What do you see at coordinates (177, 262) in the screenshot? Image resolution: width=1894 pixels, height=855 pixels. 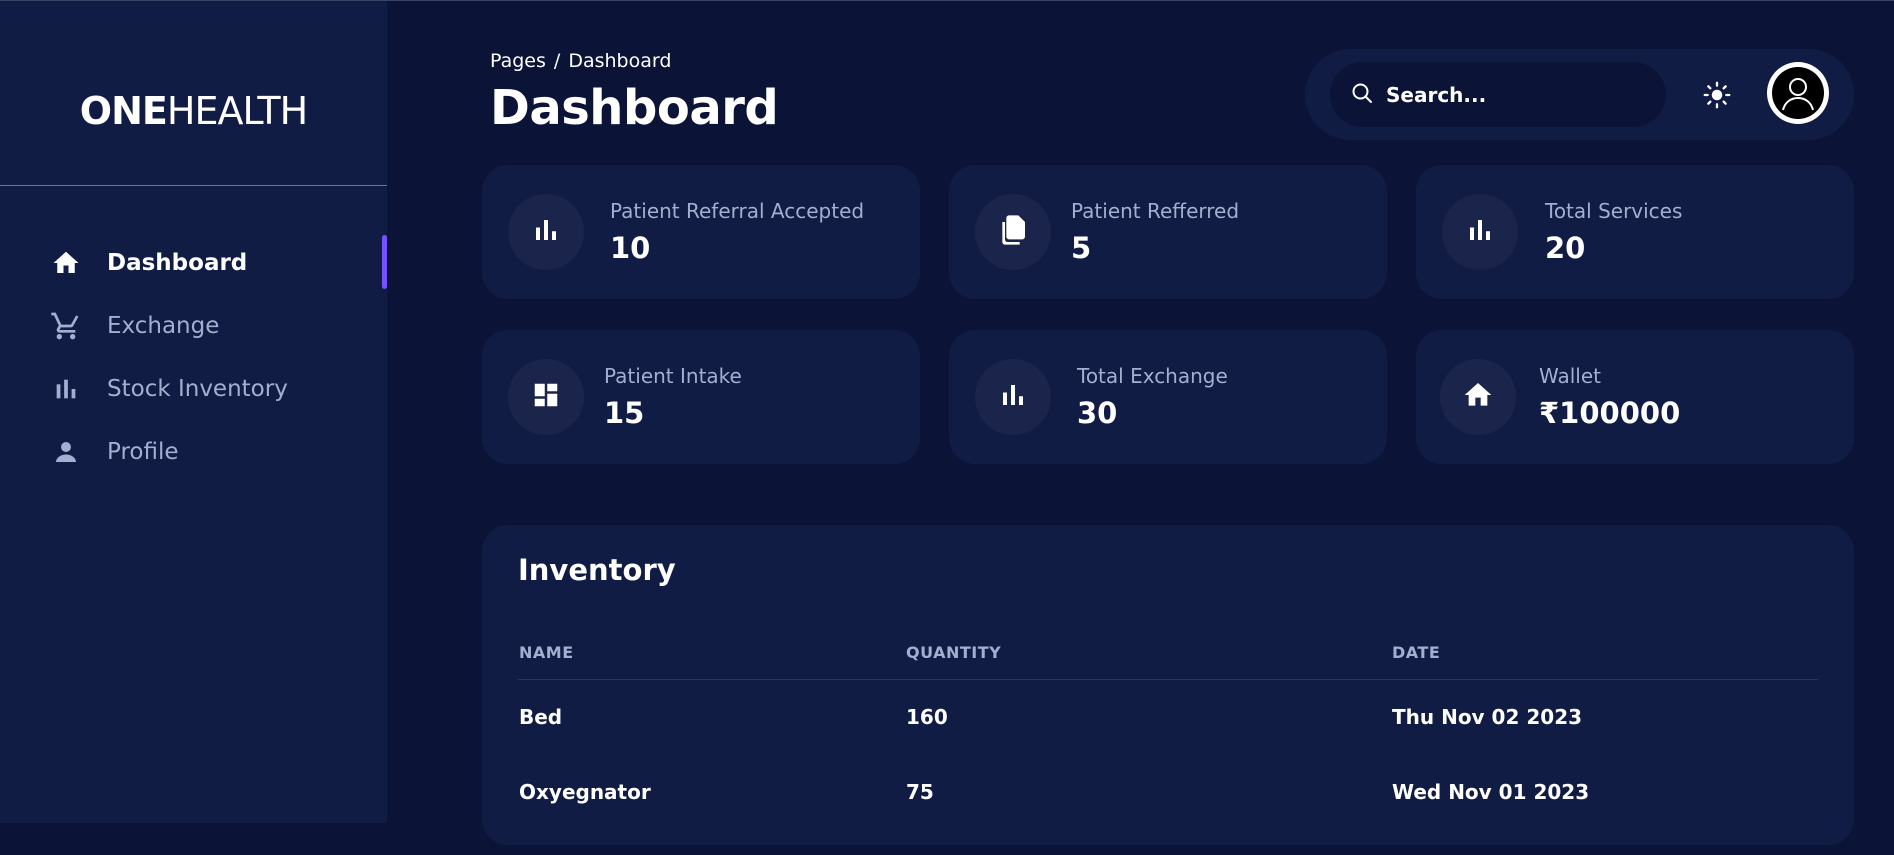 I see `sidebar-item-label: Dashboard` at bounding box center [177, 262].